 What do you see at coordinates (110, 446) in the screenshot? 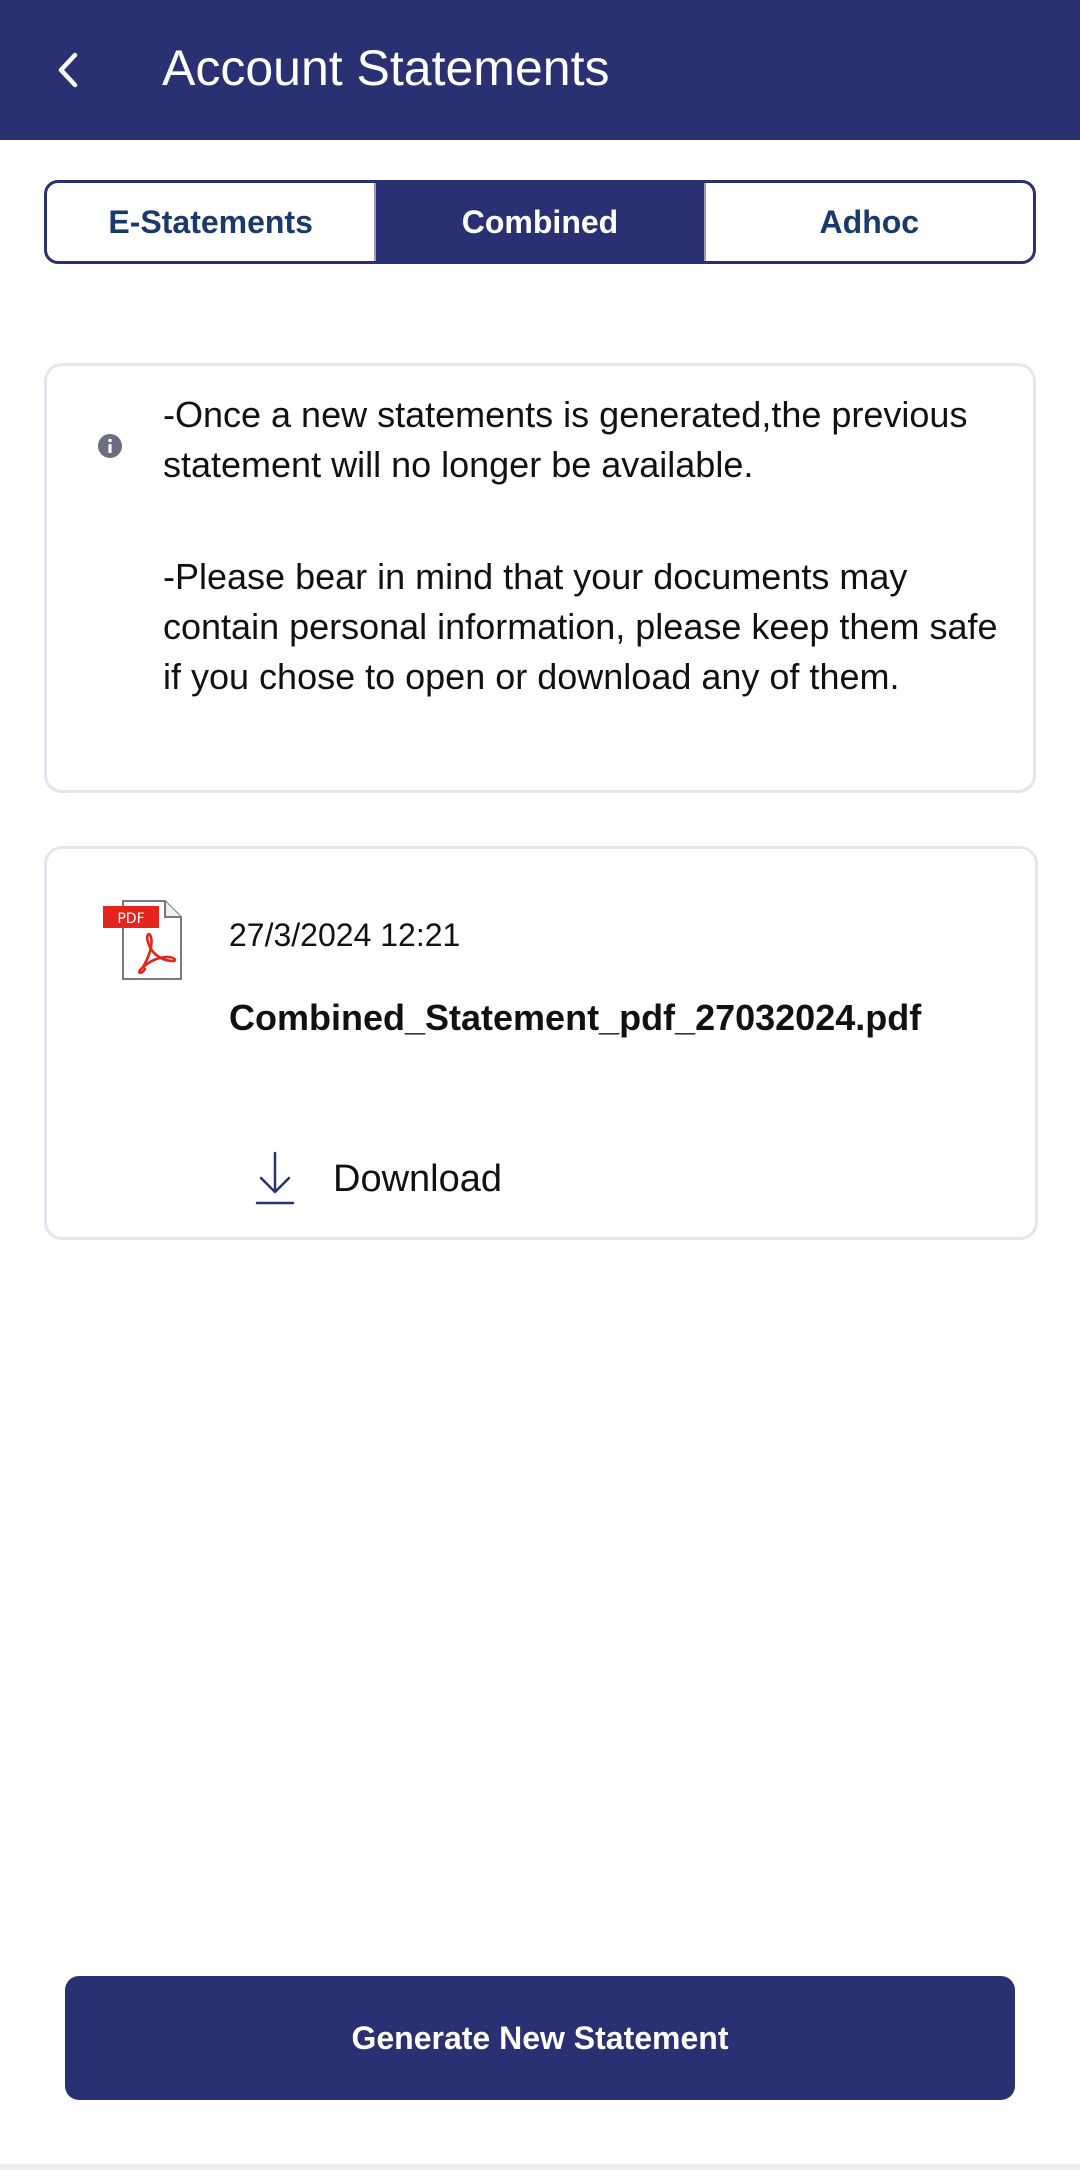
I see `info-icon` at bounding box center [110, 446].